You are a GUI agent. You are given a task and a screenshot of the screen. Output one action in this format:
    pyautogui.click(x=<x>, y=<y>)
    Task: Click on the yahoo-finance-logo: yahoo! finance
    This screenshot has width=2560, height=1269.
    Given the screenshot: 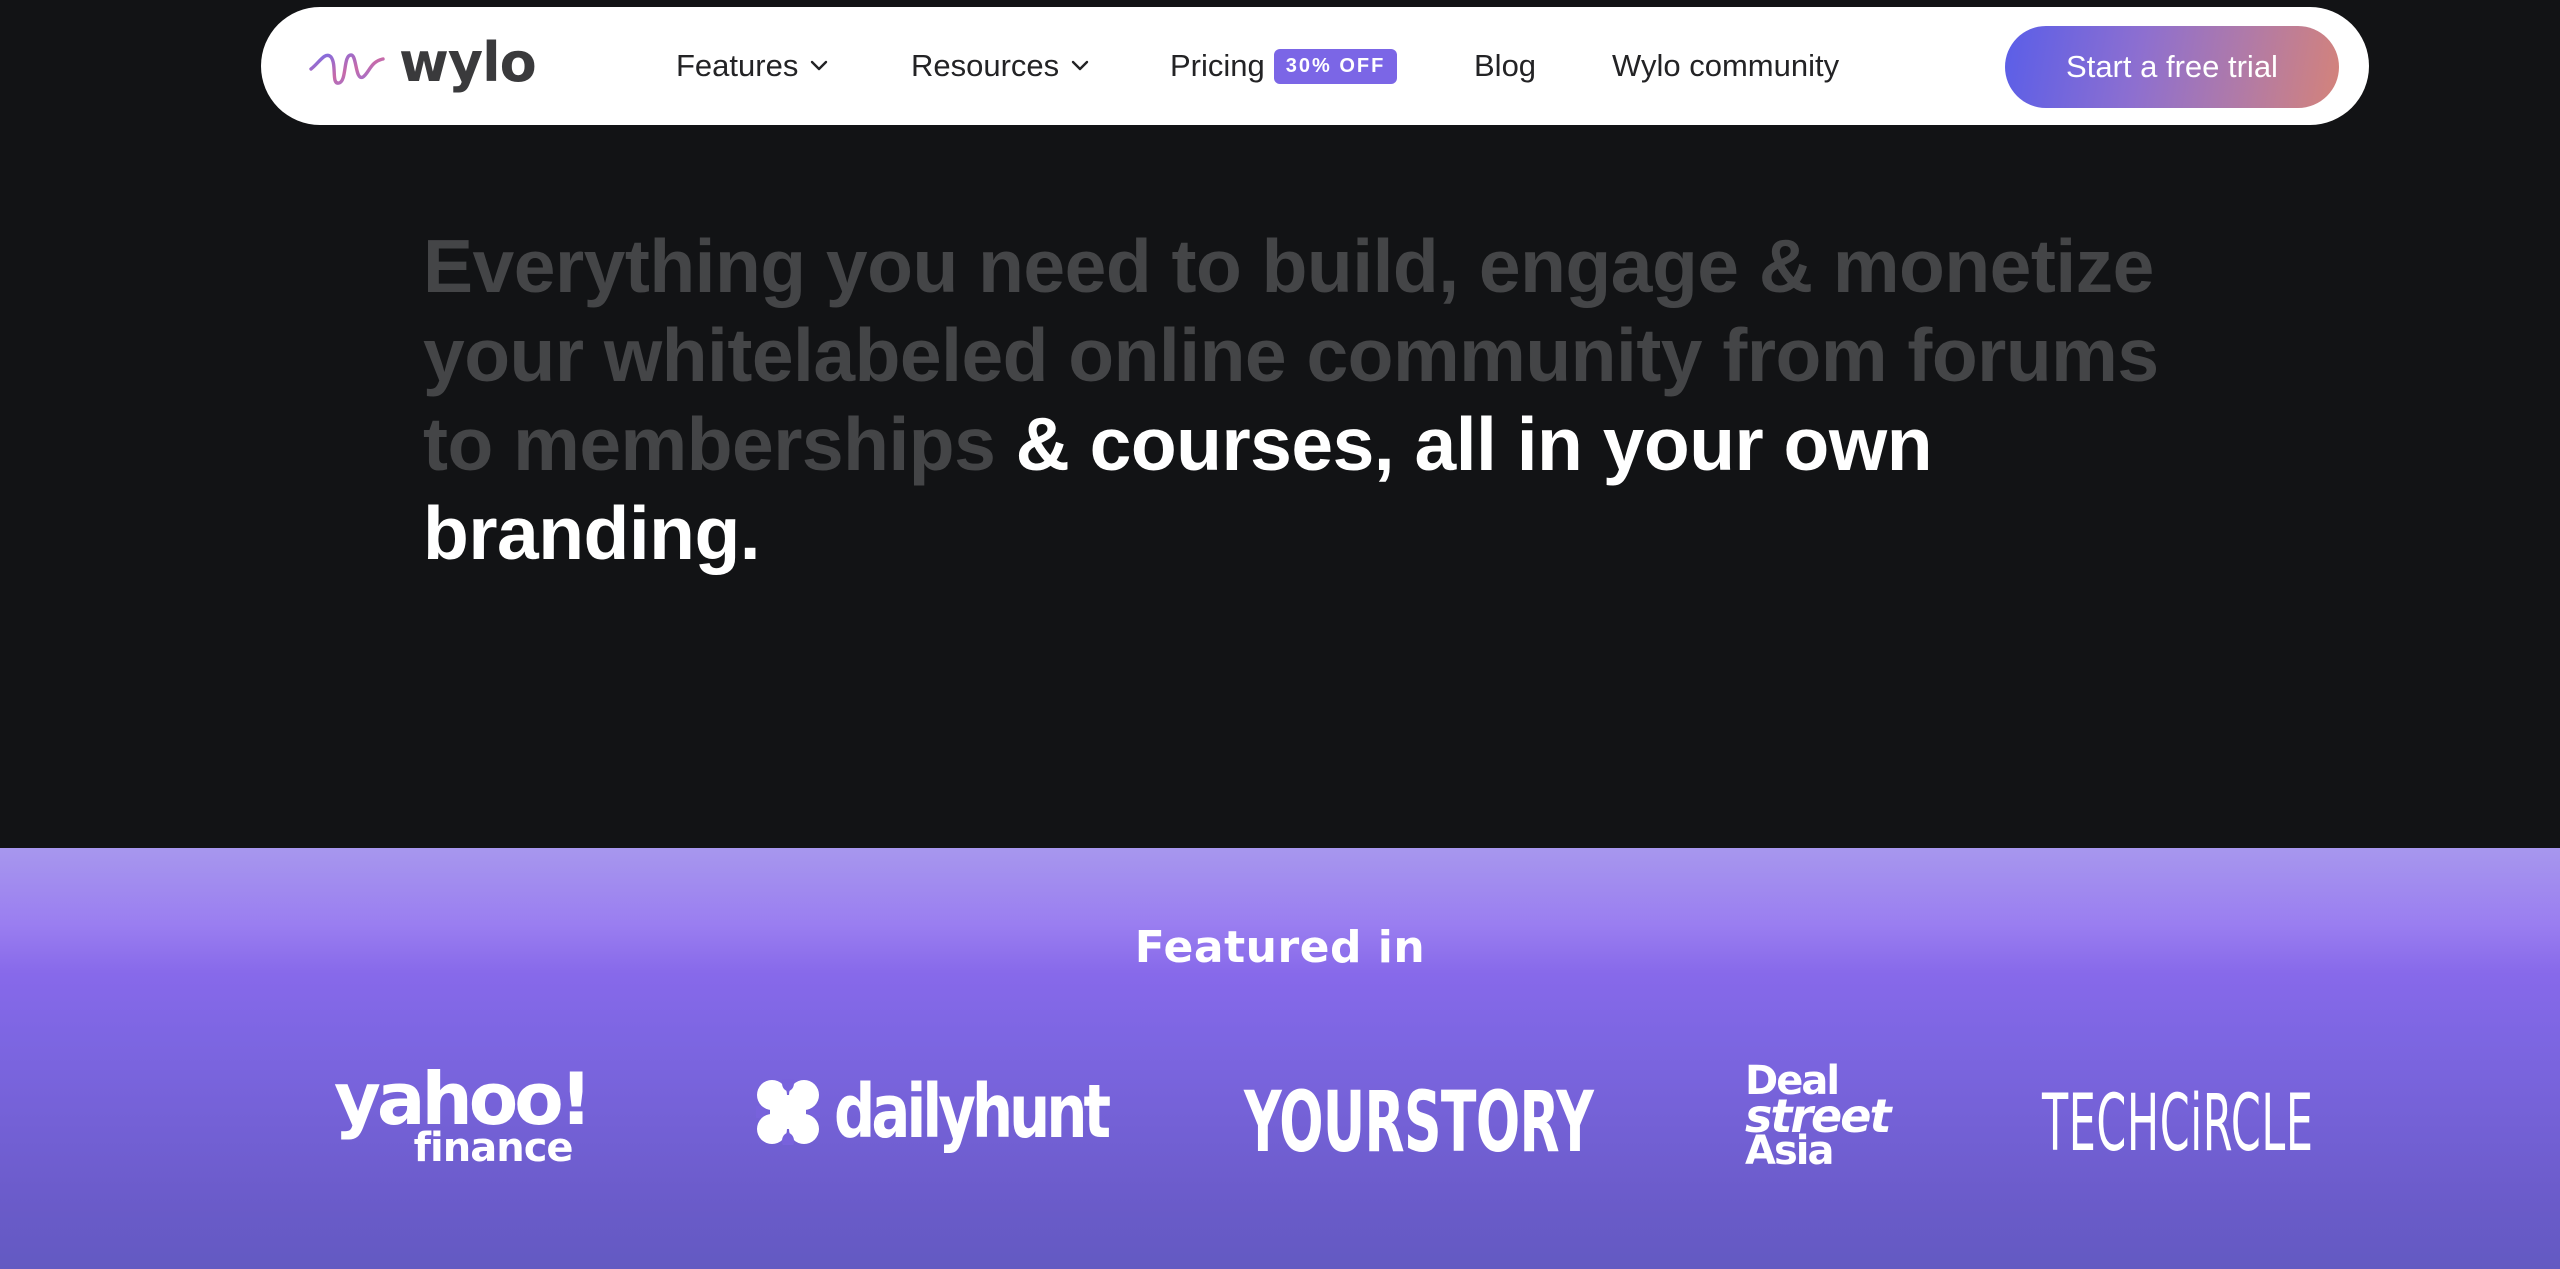 What is the action you would take?
    pyautogui.click(x=463, y=1114)
    